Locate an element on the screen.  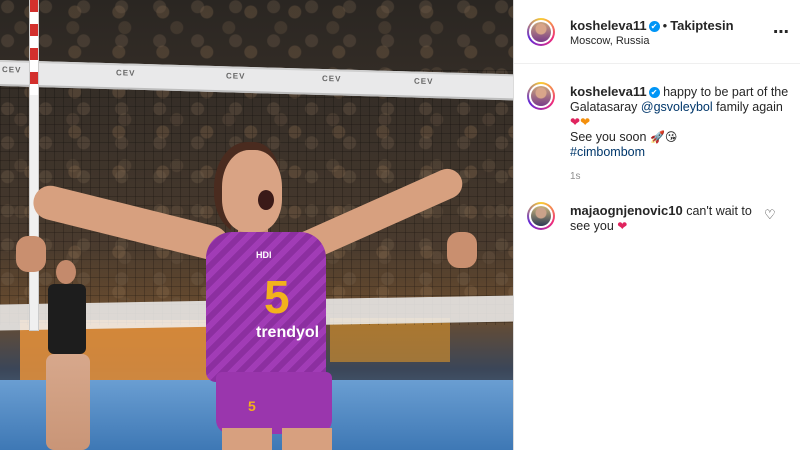
jersey-number: 5 is located at coordinates (277, 297).